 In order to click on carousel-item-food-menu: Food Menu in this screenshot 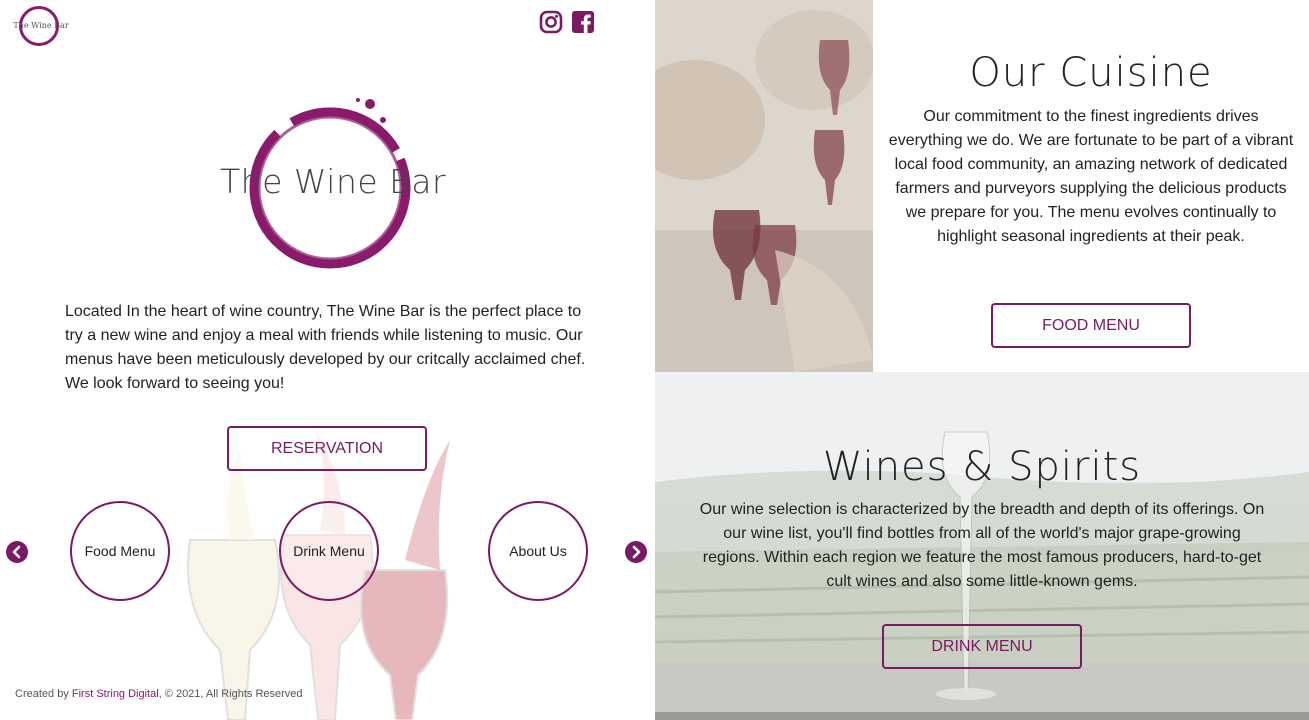, I will do `click(120, 551)`.